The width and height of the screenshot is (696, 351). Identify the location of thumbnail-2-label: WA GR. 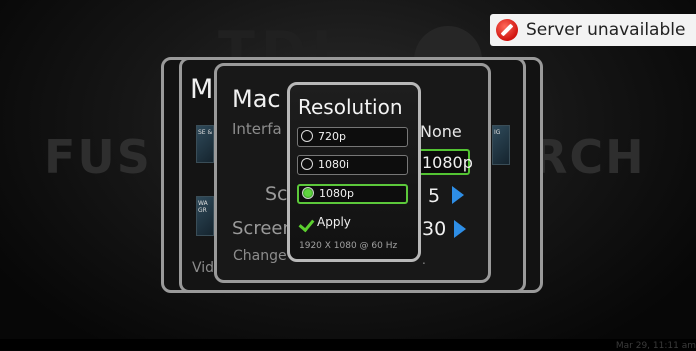
(203, 207).